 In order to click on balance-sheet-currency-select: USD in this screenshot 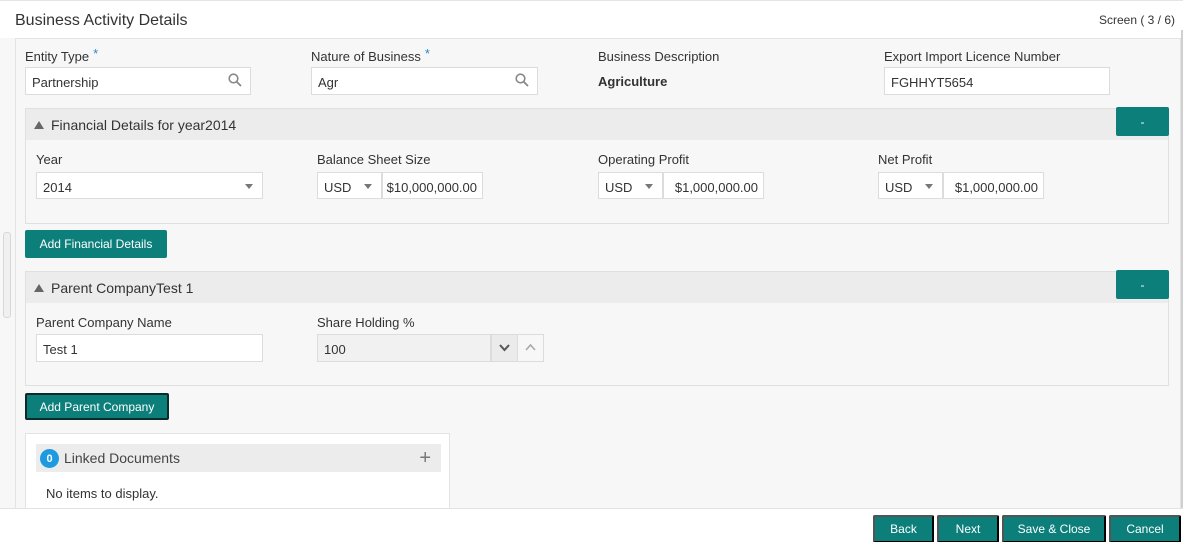, I will do `click(349, 185)`.